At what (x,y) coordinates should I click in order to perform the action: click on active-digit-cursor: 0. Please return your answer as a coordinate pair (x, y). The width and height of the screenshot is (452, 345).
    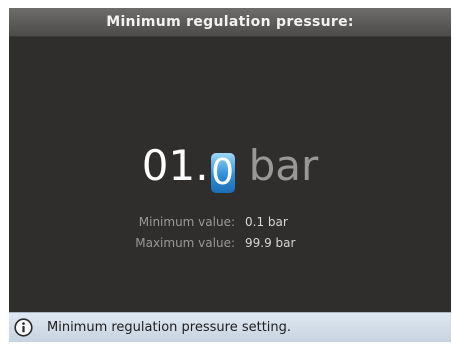
    Looking at the image, I should click on (222, 173).